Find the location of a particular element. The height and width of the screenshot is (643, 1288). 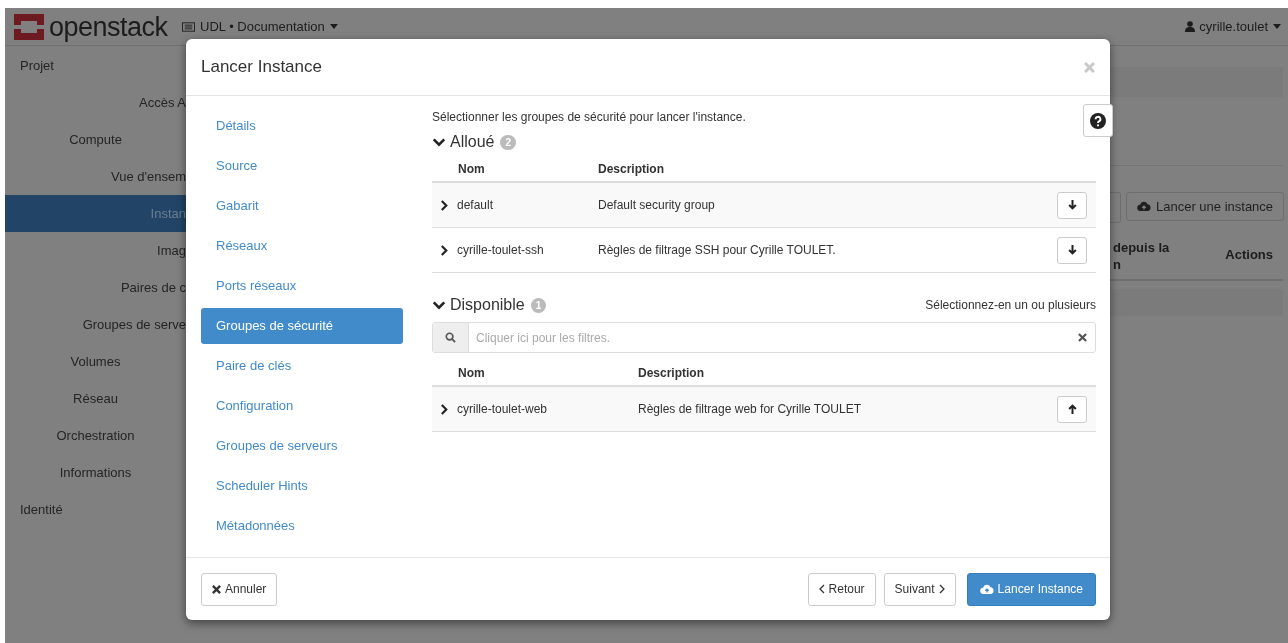

section-toggle: Alloué is located at coordinates (463, 142).